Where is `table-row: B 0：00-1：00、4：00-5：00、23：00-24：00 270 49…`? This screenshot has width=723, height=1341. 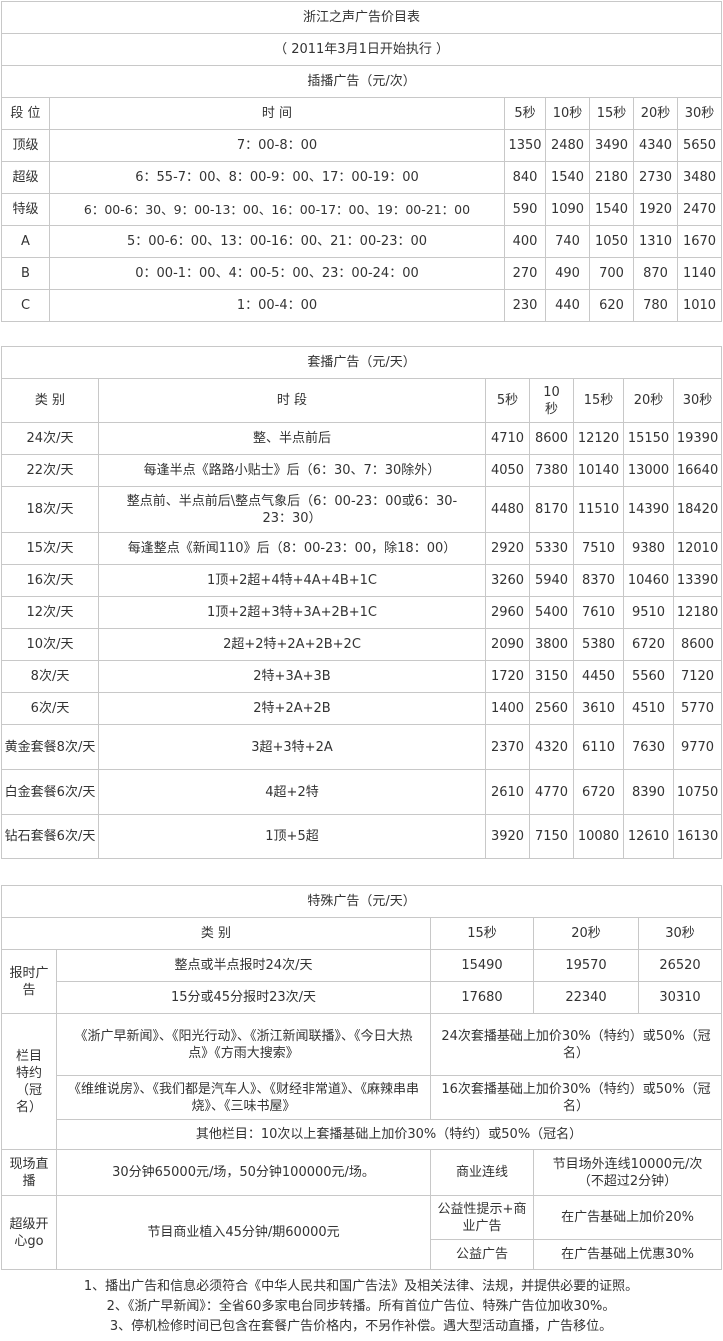
table-row: B 0：00-1：00、4：00-5：00、23：00-24：00 270 49… is located at coordinates (362, 273).